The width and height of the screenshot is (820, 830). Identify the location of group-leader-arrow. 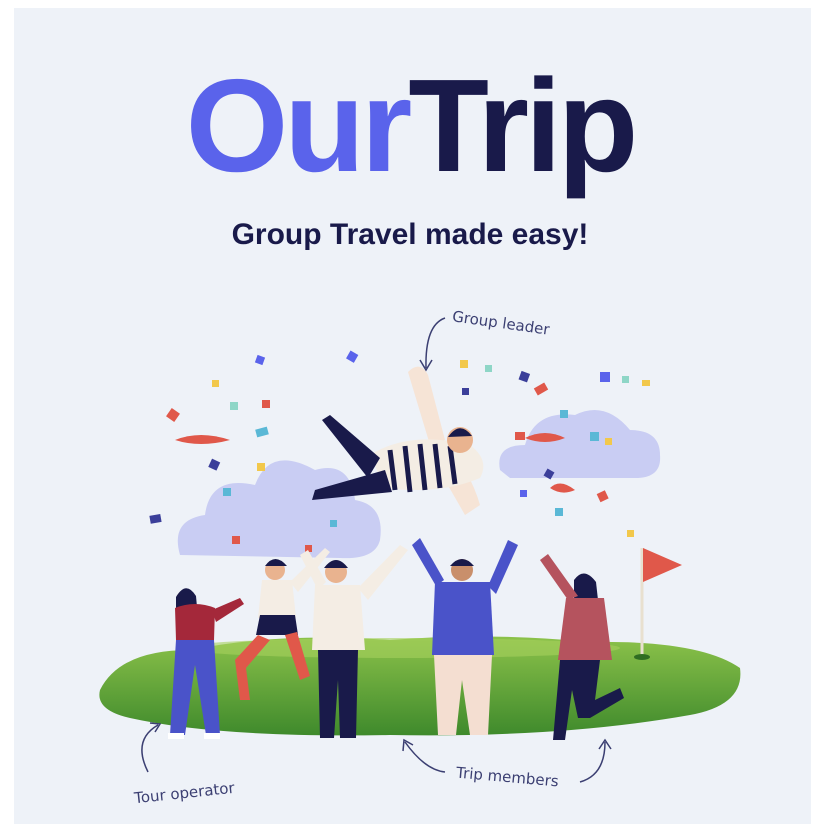
(435, 343).